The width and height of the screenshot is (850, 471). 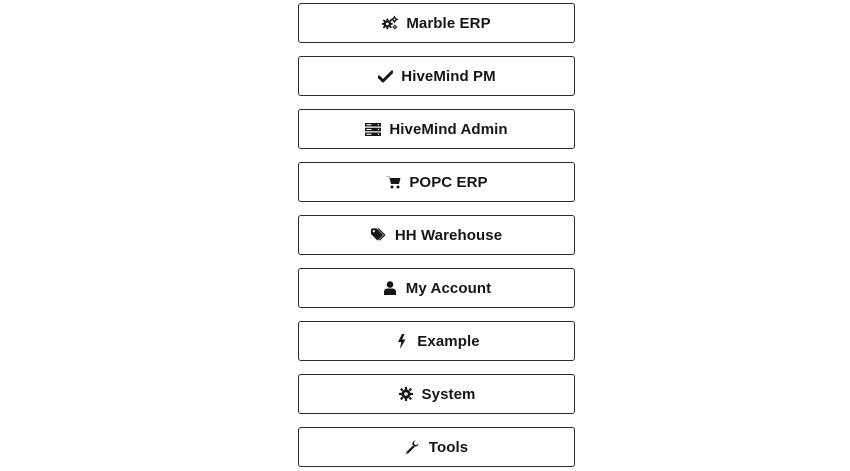 What do you see at coordinates (448, 341) in the screenshot?
I see `example-label: Example` at bounding box center [448, 341].